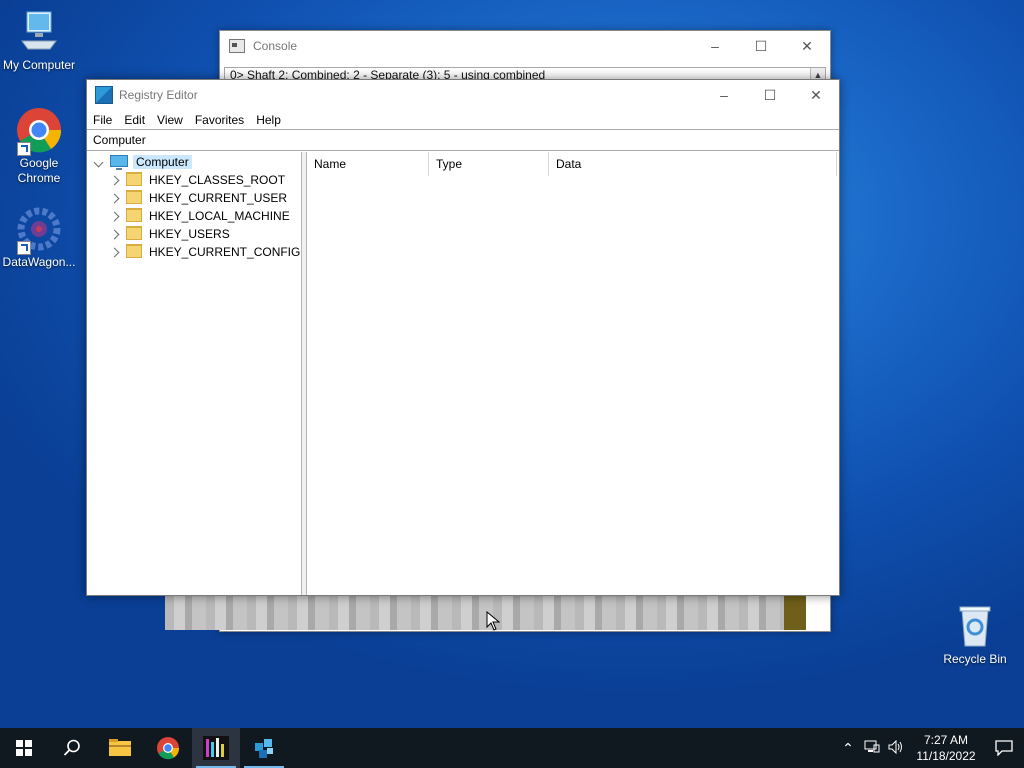  What do you see at coordinates (946, 748) in the screenshot?
I see `clock: 7:27 AM 11/18/2022` at bounding box center [946, 748].